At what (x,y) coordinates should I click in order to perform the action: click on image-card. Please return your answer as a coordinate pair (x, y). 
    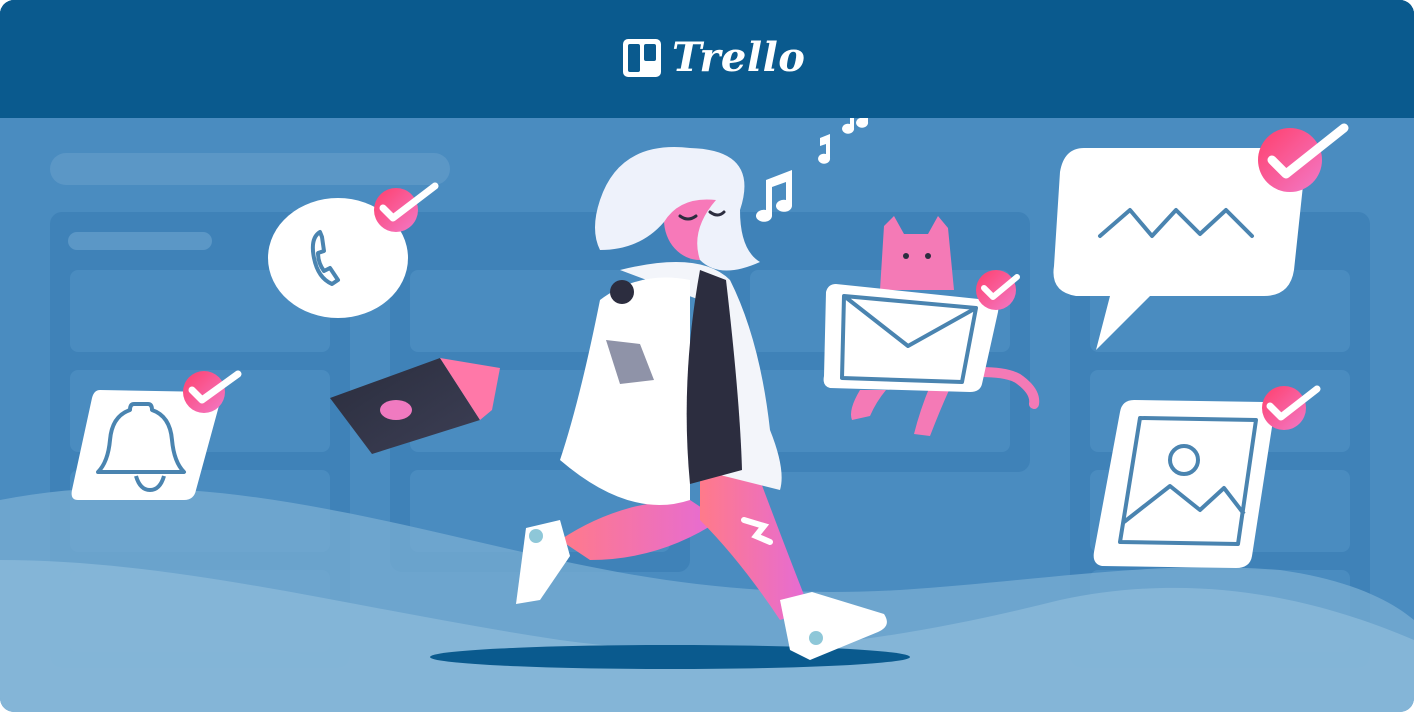
    Looking at the image, I should click on (1184, 484).